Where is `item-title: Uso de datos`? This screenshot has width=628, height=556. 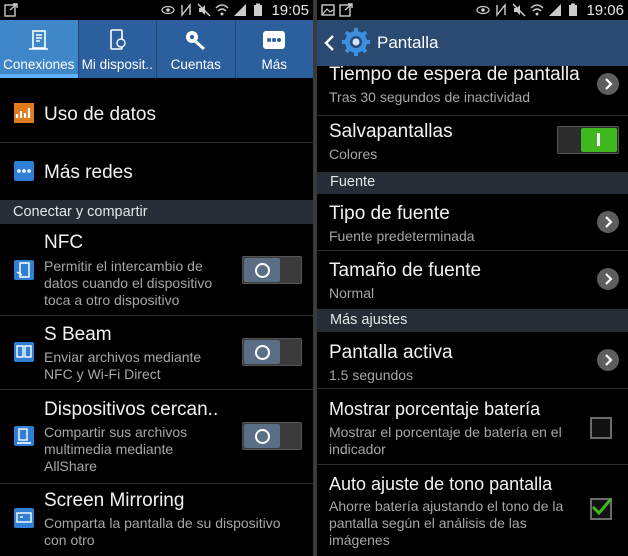
item-title: Uso de datos is located at coordinates (100, 114).